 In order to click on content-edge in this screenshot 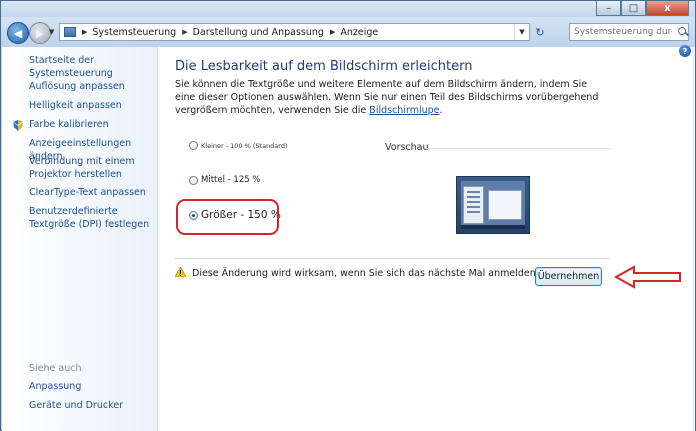, I will do `click(693, 239)`.